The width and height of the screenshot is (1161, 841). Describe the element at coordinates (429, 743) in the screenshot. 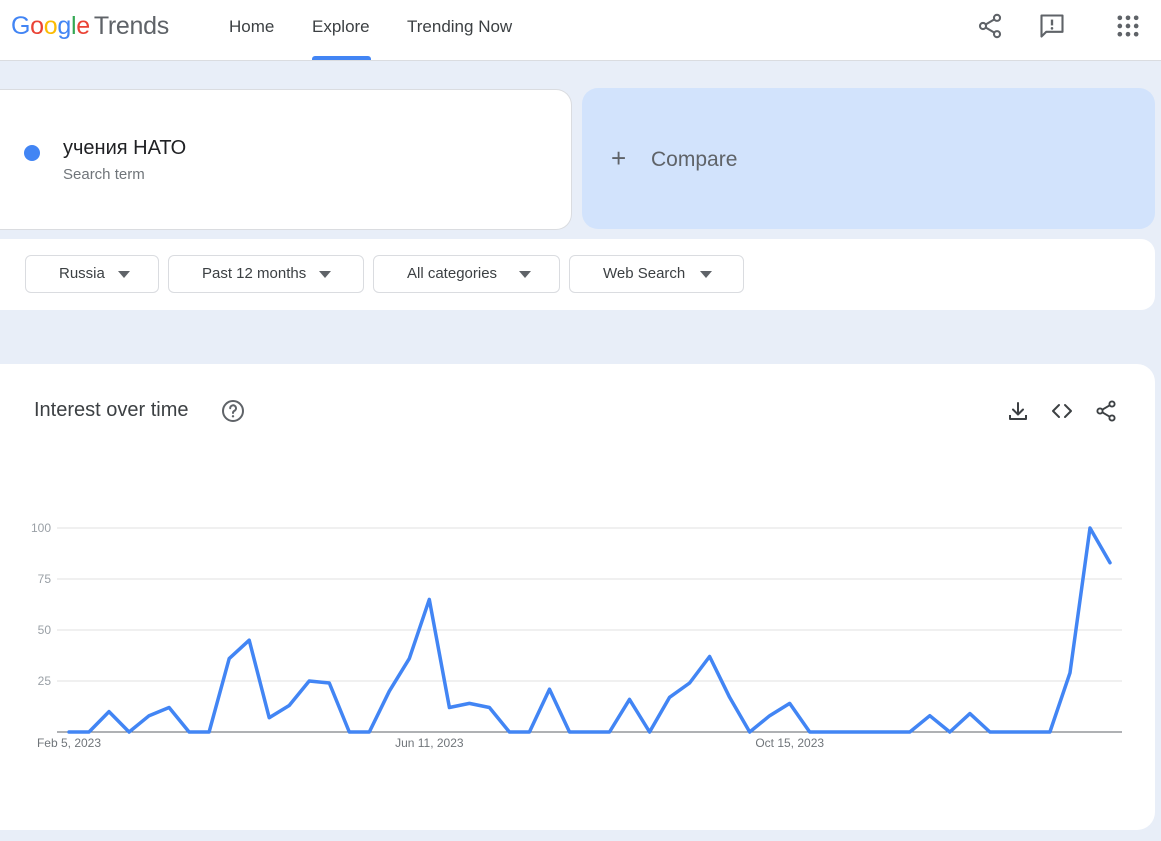

I see `x-tick-label: Jun 11, 2023` at that location.